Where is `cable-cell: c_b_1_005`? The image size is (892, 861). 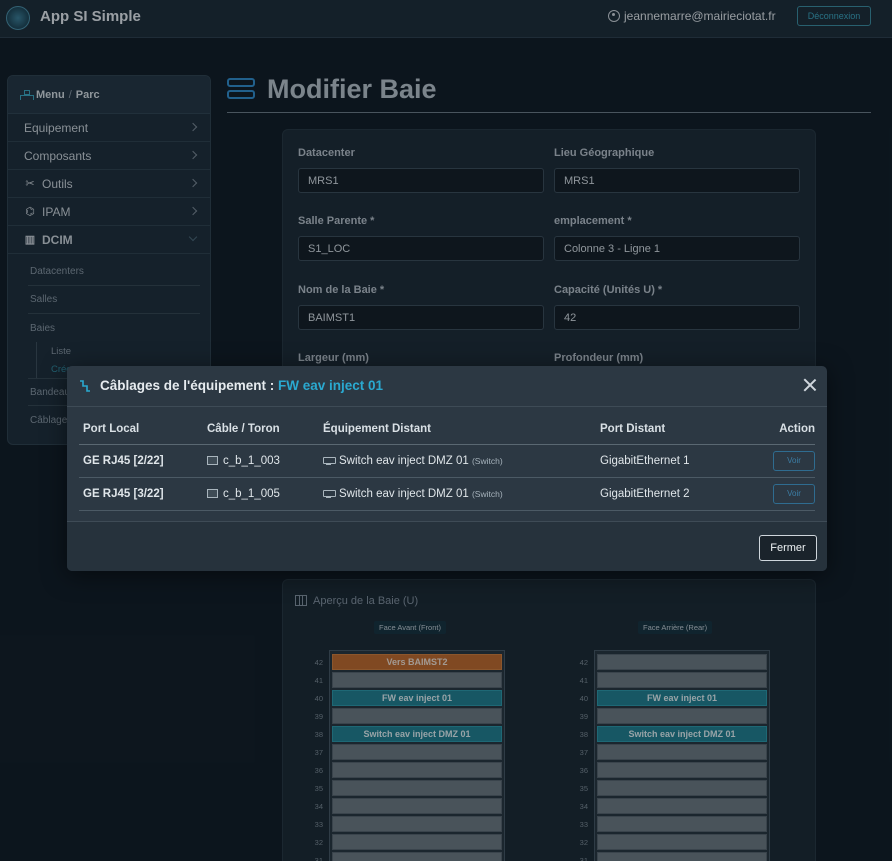
cable-cell: c_b_1_005 is located at coordinates (261, 494).